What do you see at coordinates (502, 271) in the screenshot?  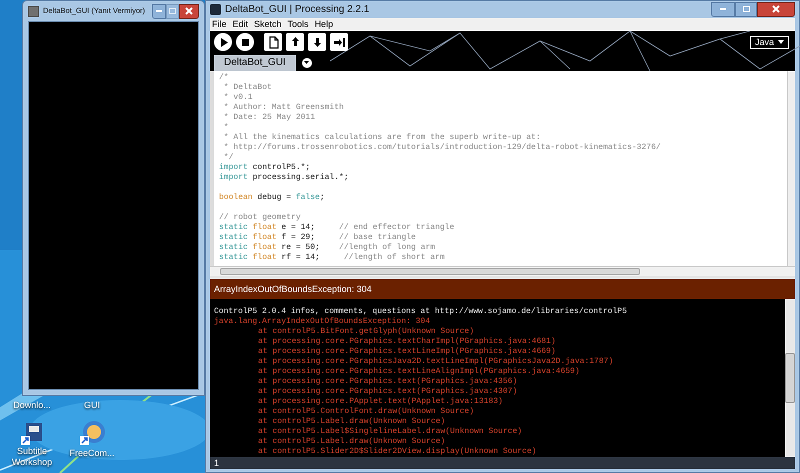 I see `horizontal-scrollbar` at bounding box center [502, 271].